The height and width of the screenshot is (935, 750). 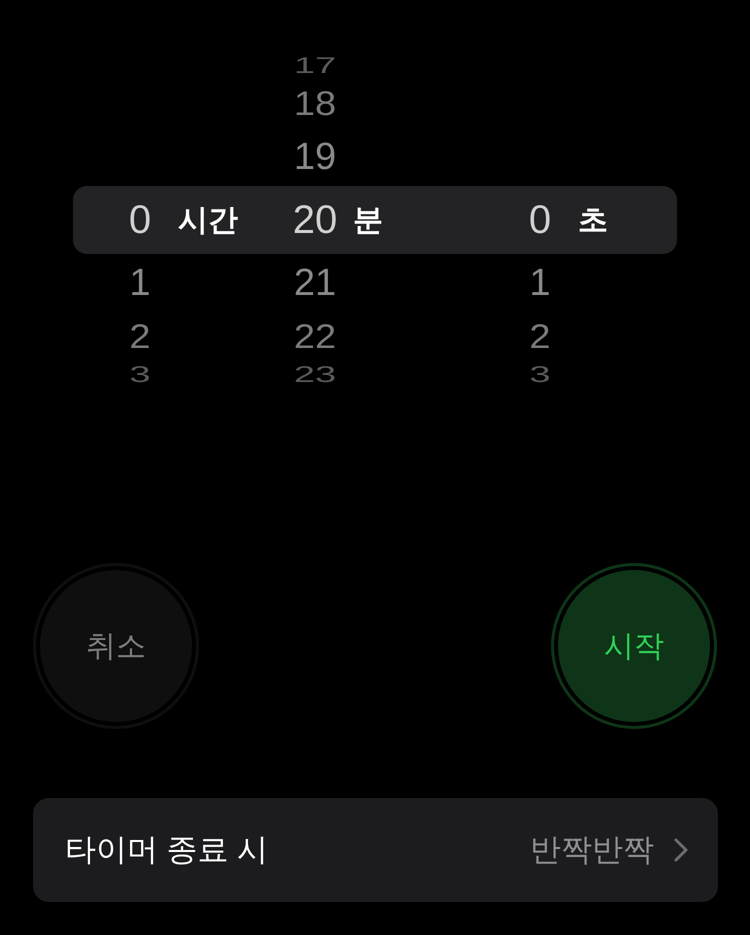 I want to click on unit-label: 초, so click(x=593, y=220).